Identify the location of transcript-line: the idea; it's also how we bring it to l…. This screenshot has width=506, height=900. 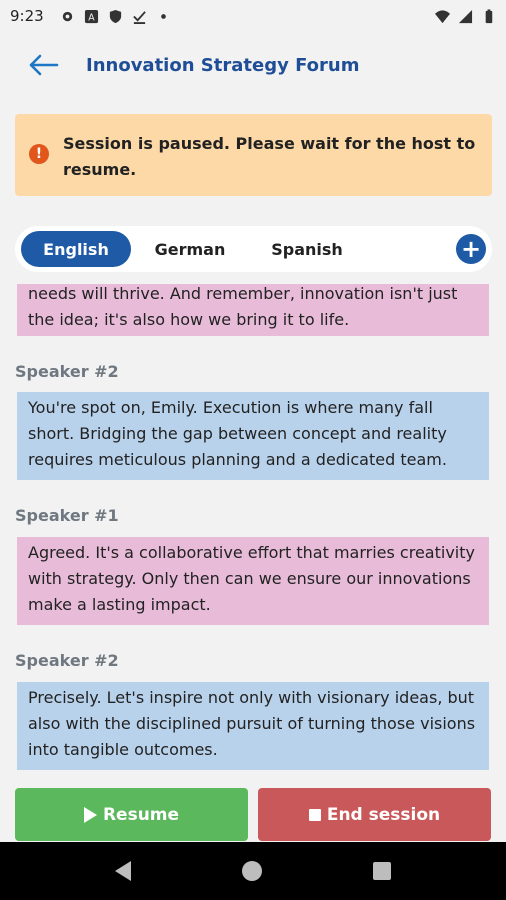
(189, 319).